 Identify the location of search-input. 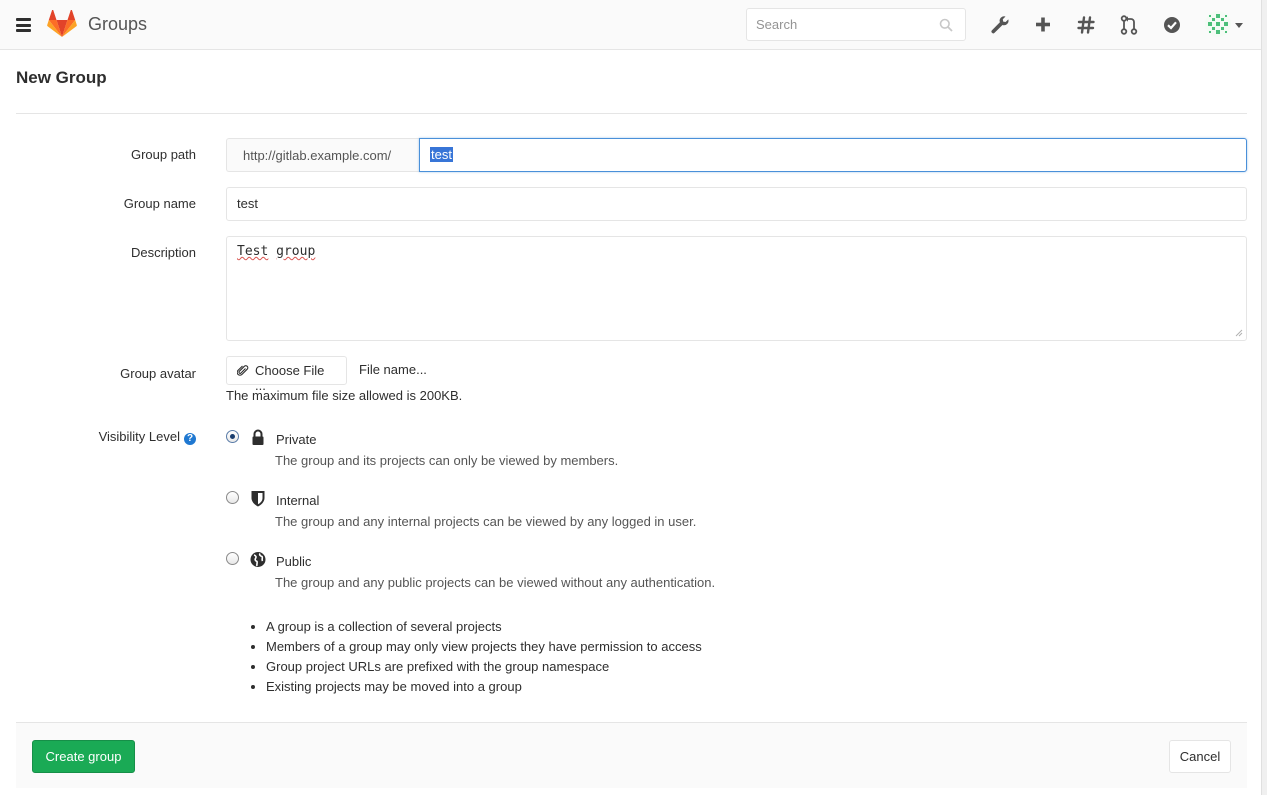
(837, 24).